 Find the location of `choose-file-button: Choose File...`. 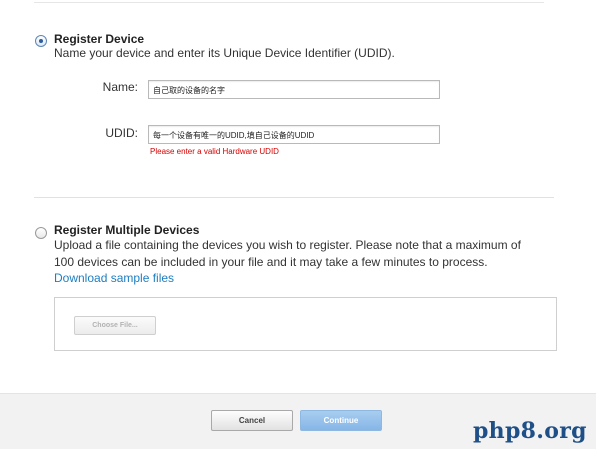

choose-file-button: Choose File... is located at coordinates (115, 325).